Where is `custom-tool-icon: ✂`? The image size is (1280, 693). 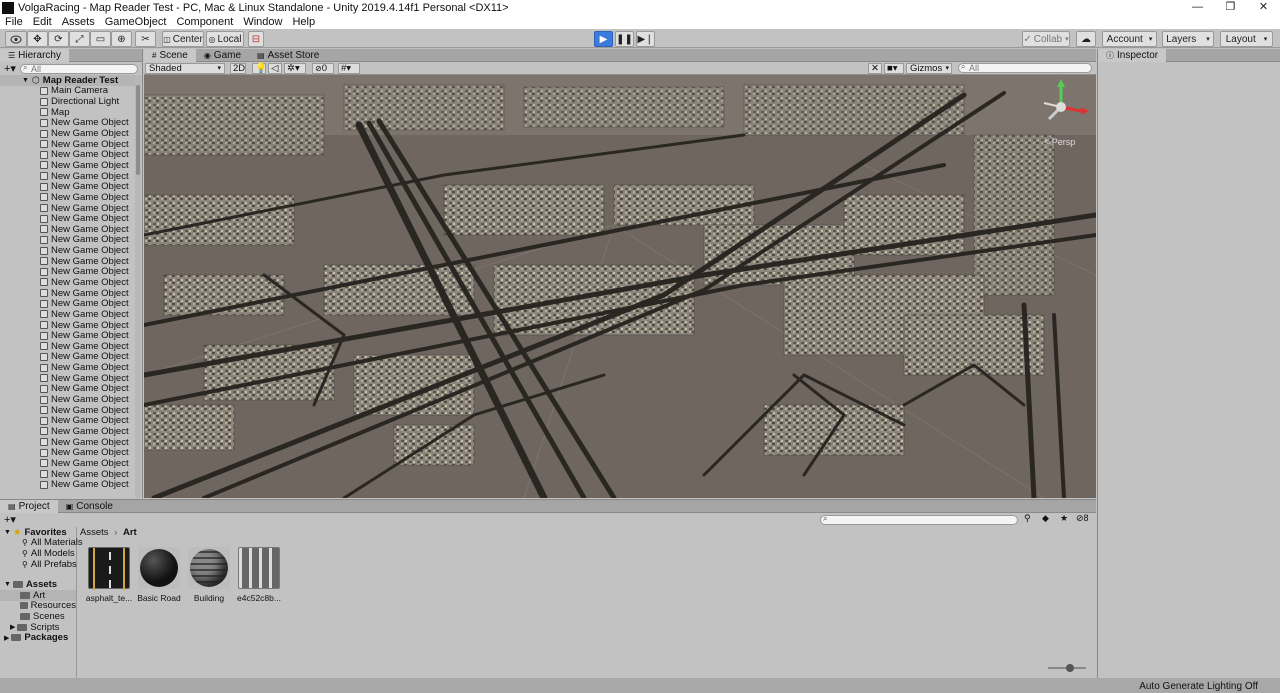 custom-tool-icon: ✂ is located at coordinates (145, 39).